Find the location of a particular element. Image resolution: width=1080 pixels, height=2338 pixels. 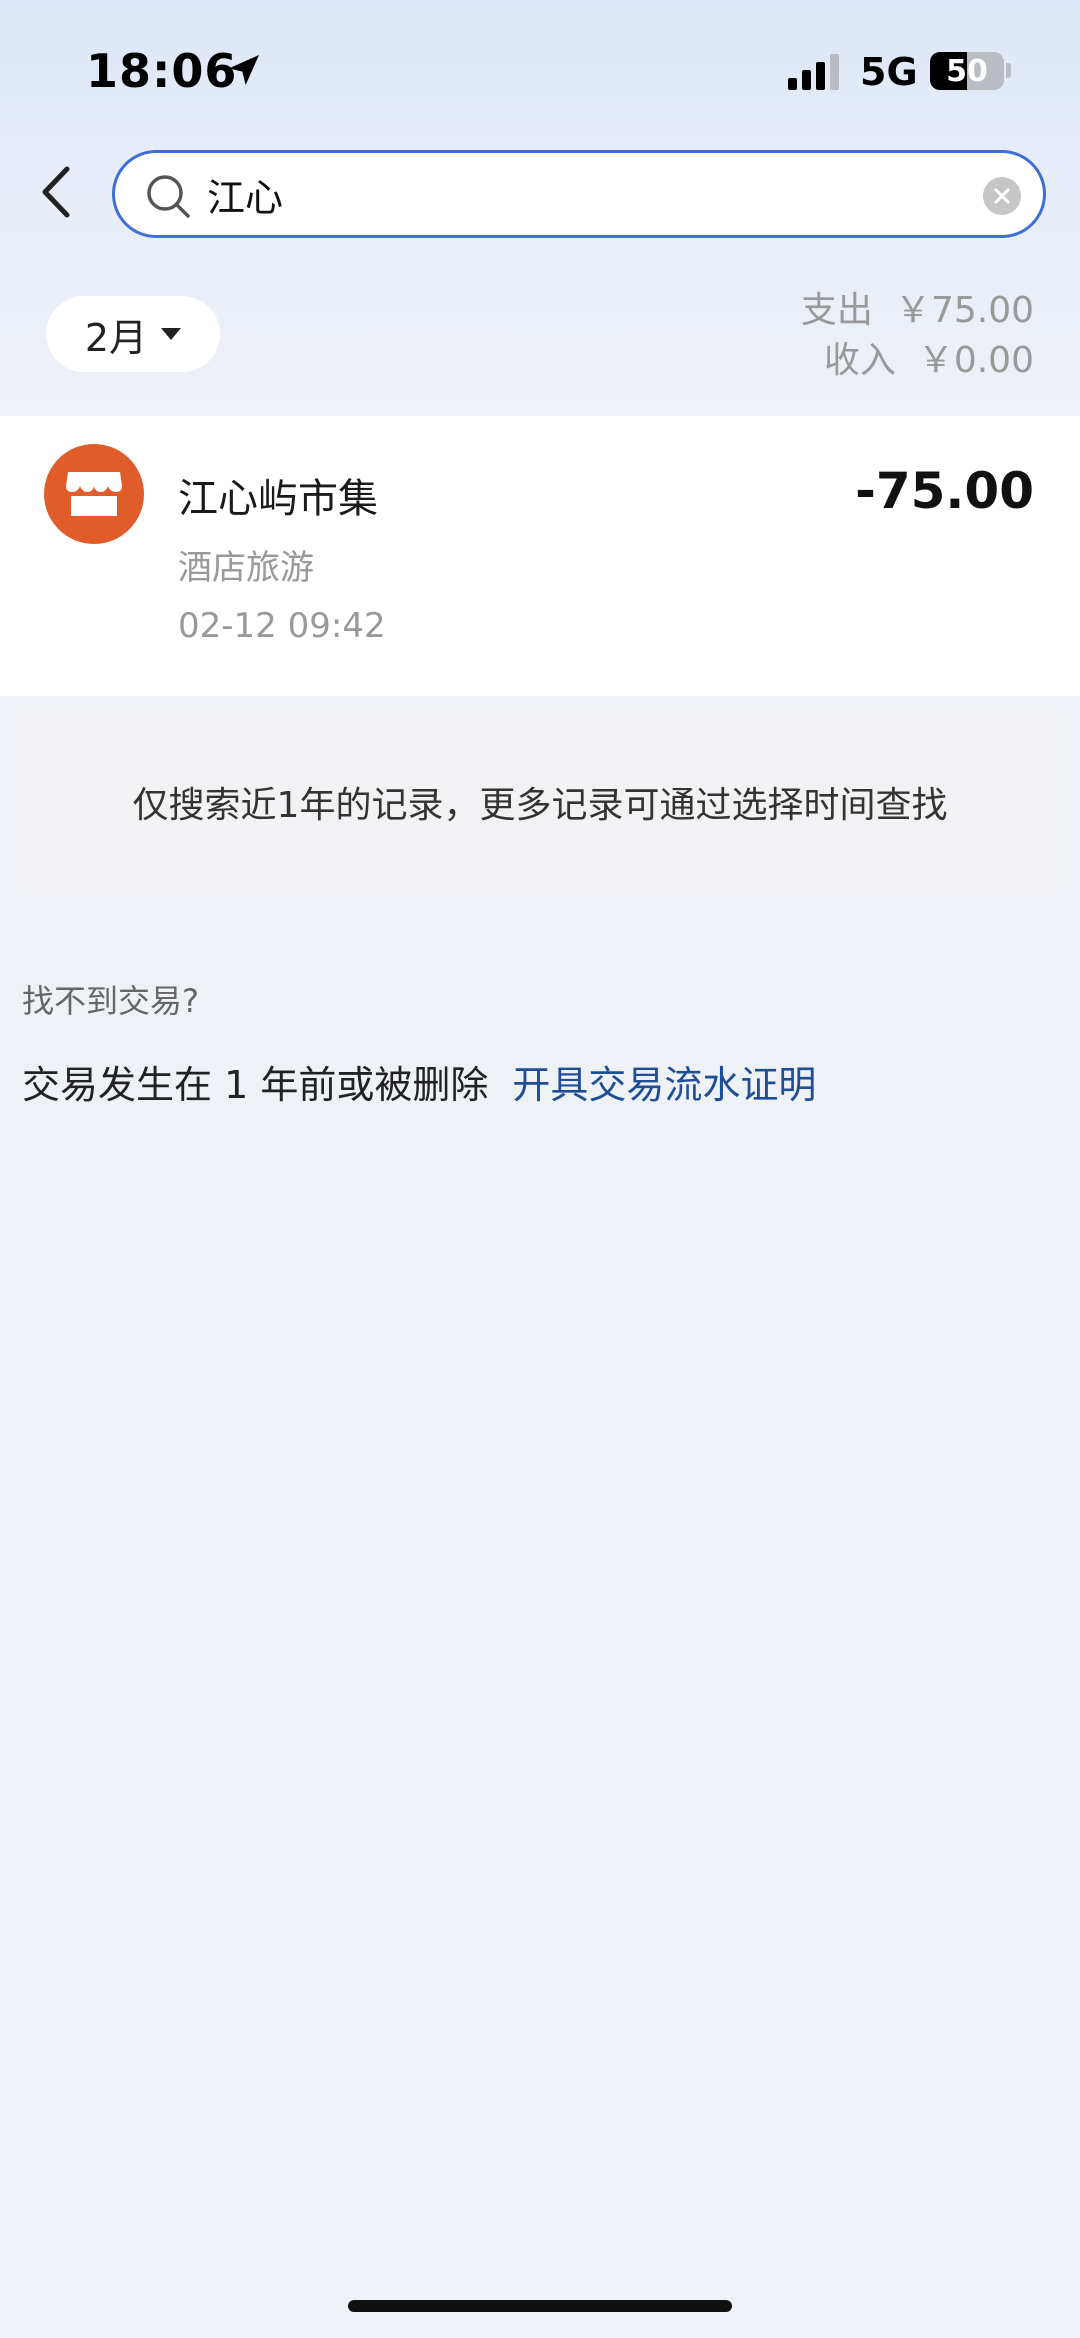

signal-icon is located at coordinates (813, 72).